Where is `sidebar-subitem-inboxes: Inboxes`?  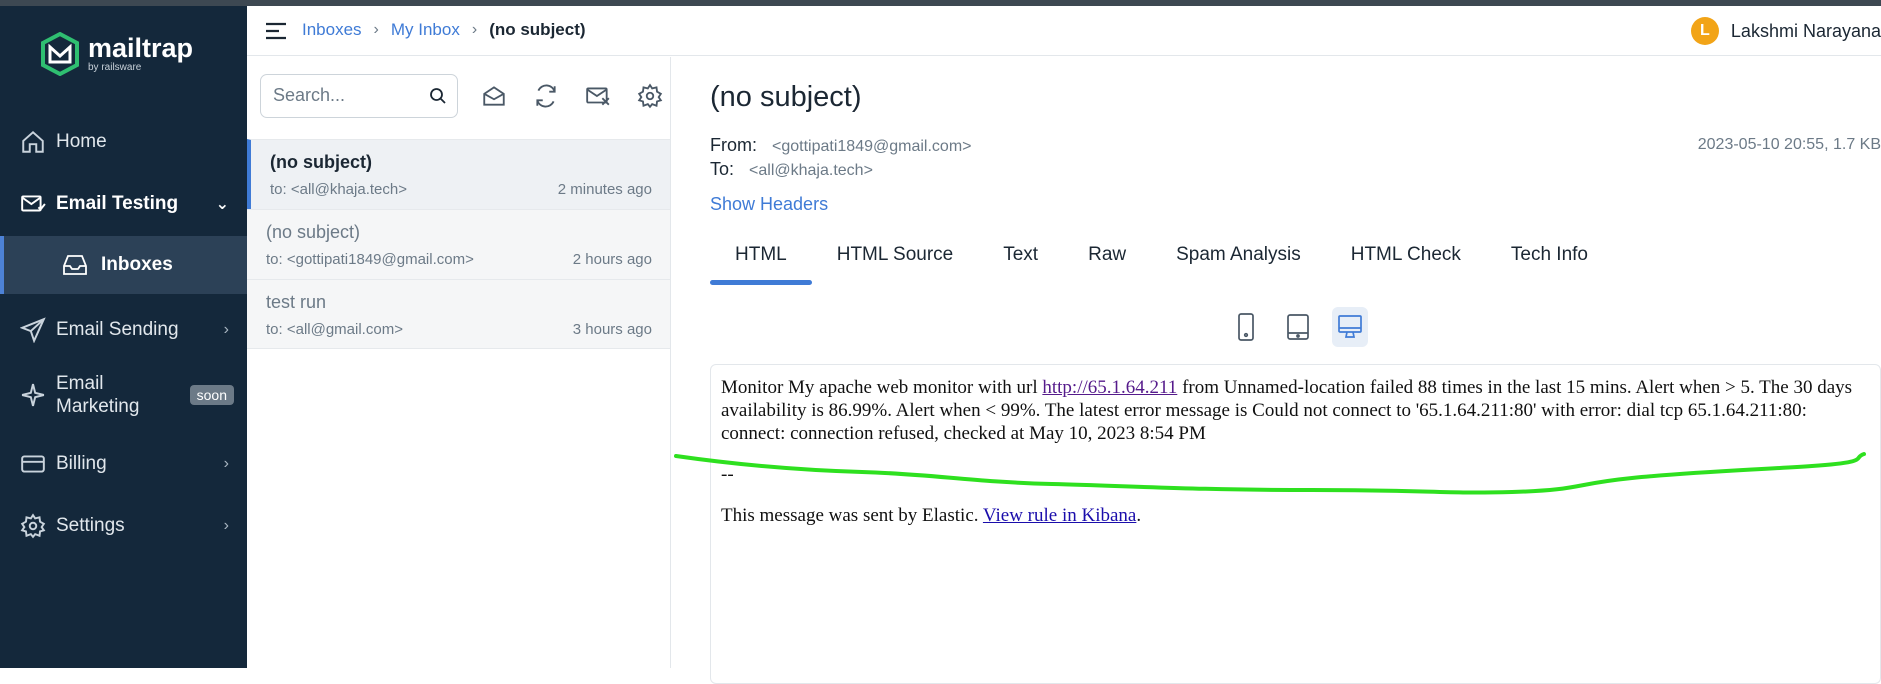
sidebar-subitem-inboxes: Inboxes is located at coordinates (123, 265).